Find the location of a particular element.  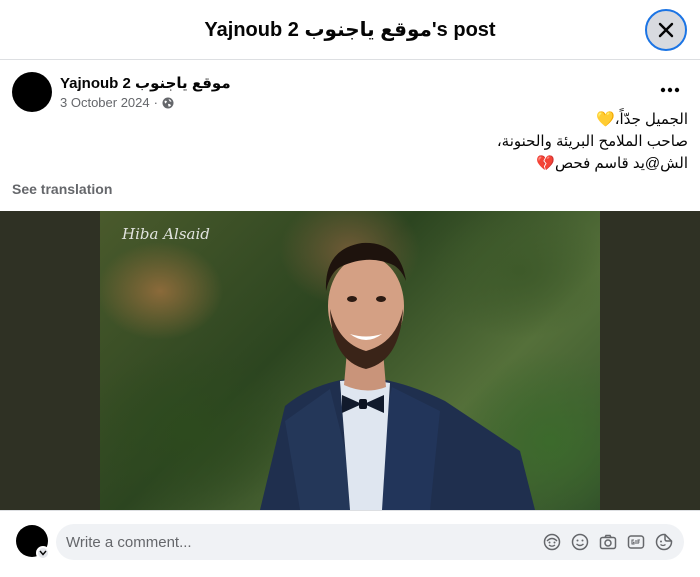

author-avatar is located at coordinates (32, 92).